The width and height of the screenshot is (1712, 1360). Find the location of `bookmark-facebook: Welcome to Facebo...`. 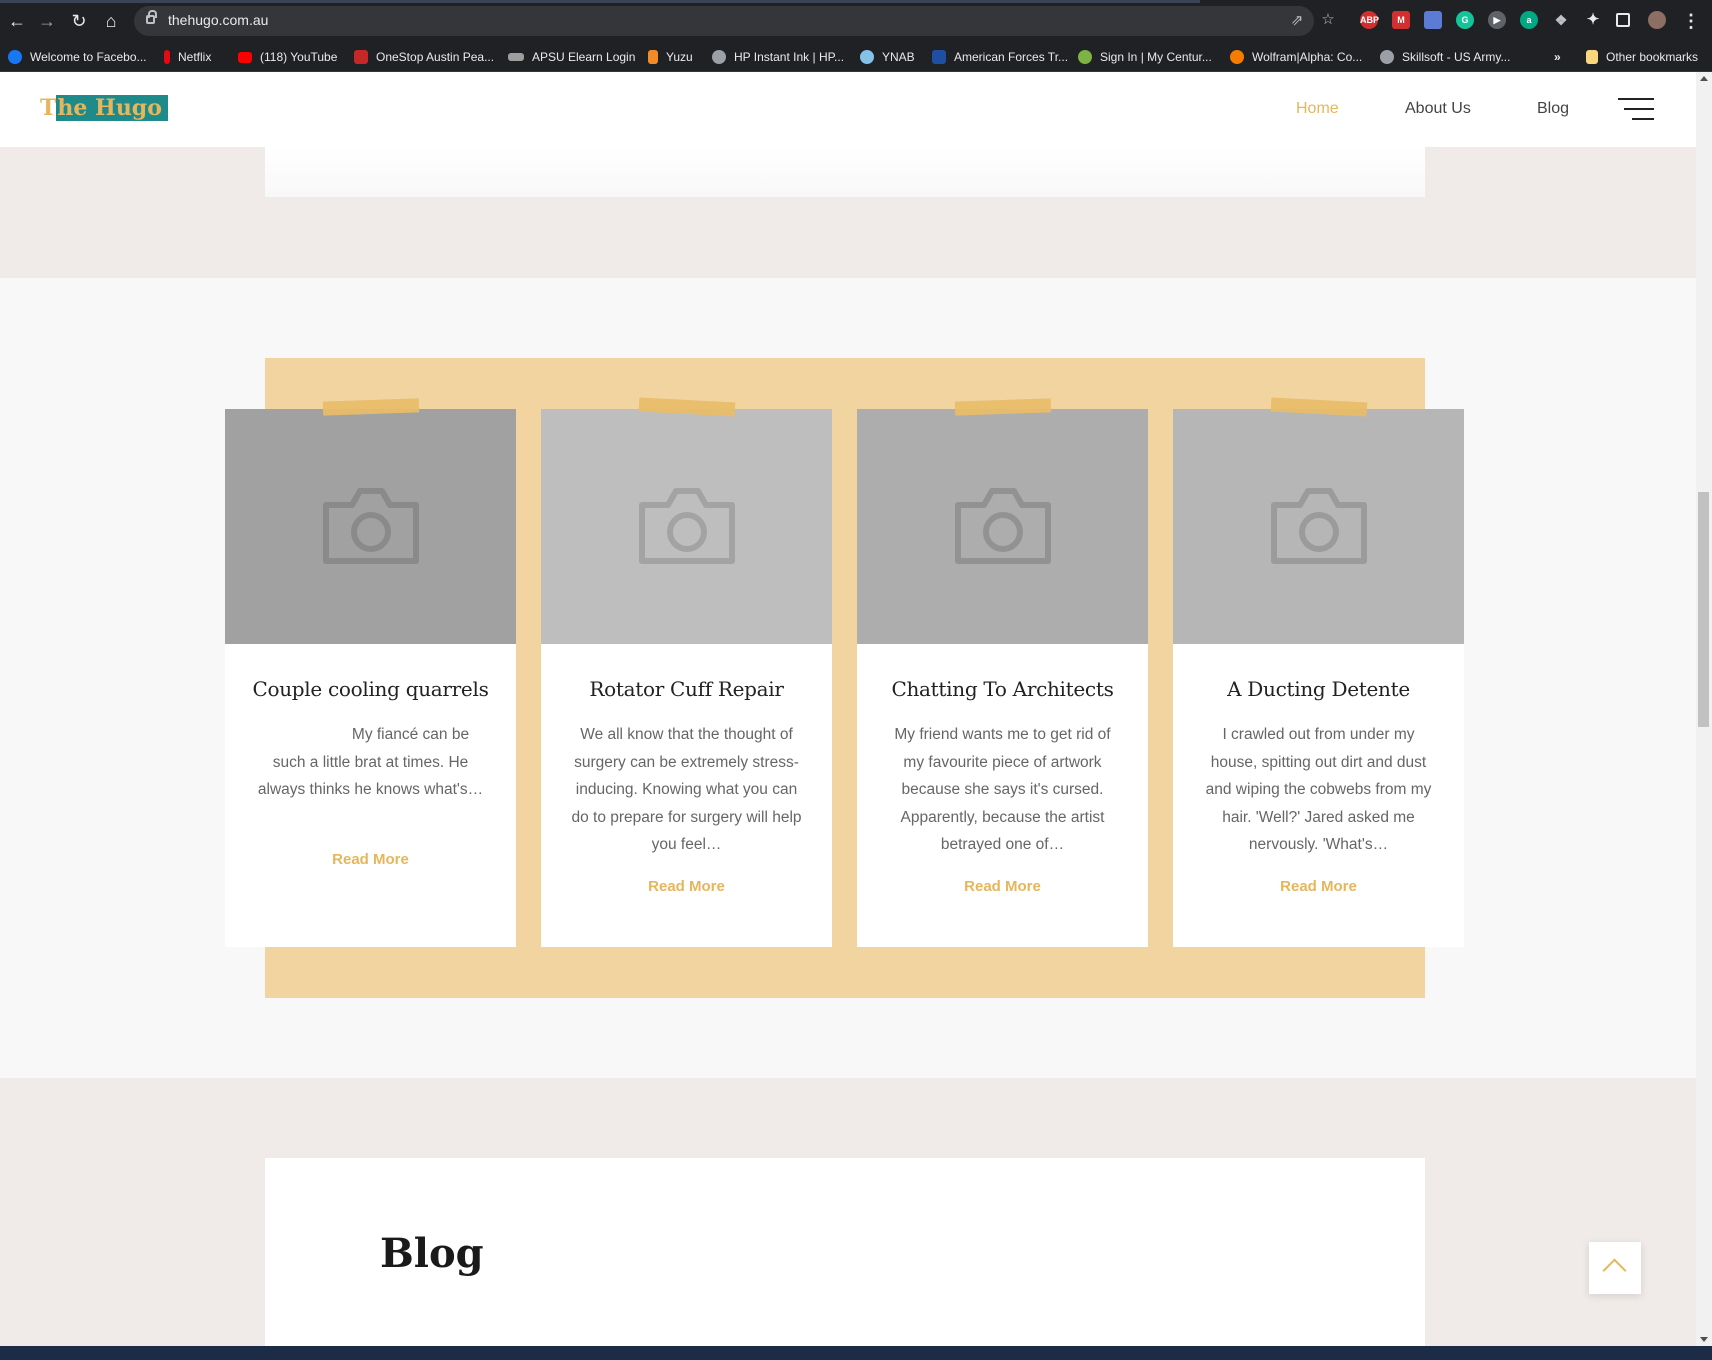

bookmark-facebook: Welcome to Facebo... is located at coordinates (77, 57).